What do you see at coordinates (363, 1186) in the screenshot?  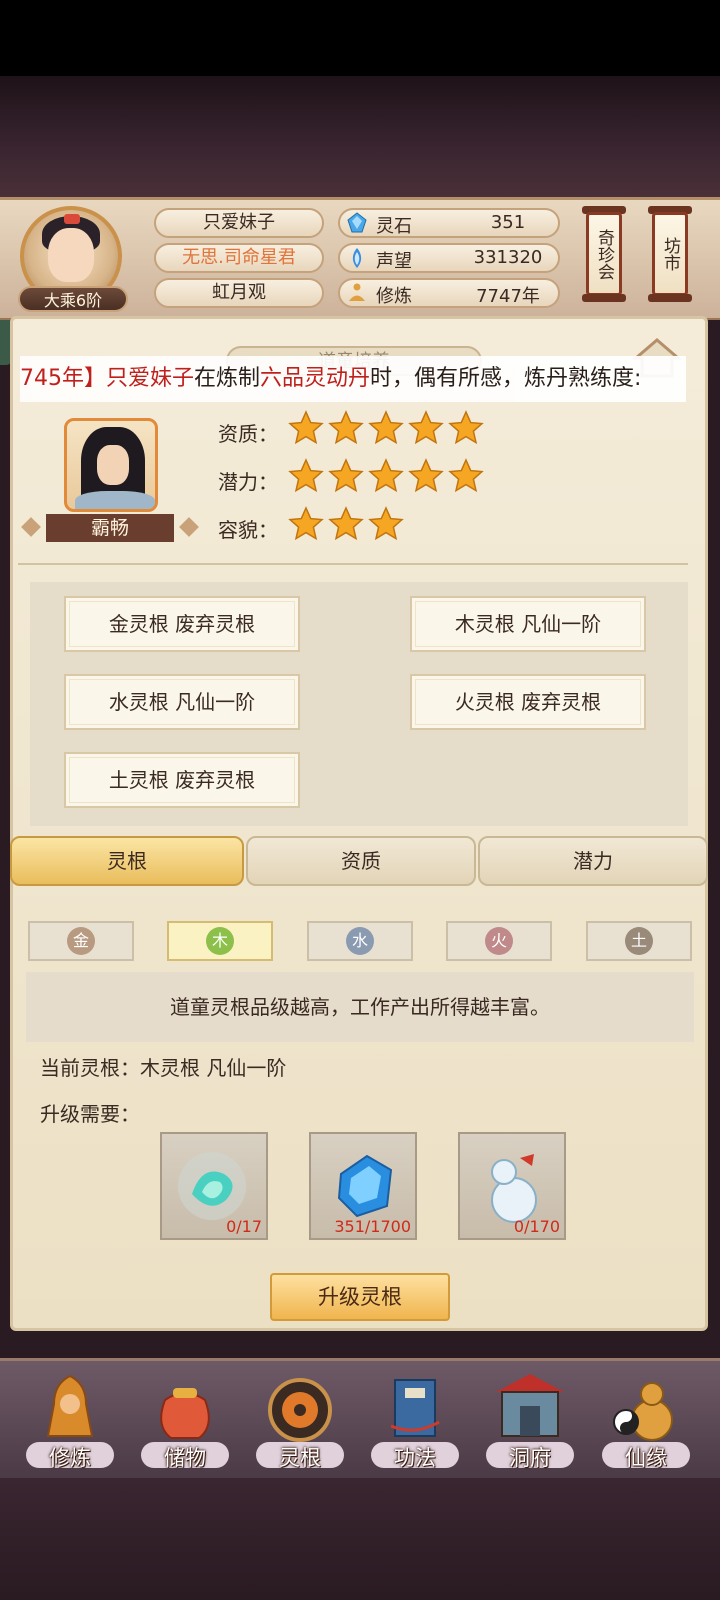 I see `material-slot: 351/1700` at bounding box center [363, 1186].